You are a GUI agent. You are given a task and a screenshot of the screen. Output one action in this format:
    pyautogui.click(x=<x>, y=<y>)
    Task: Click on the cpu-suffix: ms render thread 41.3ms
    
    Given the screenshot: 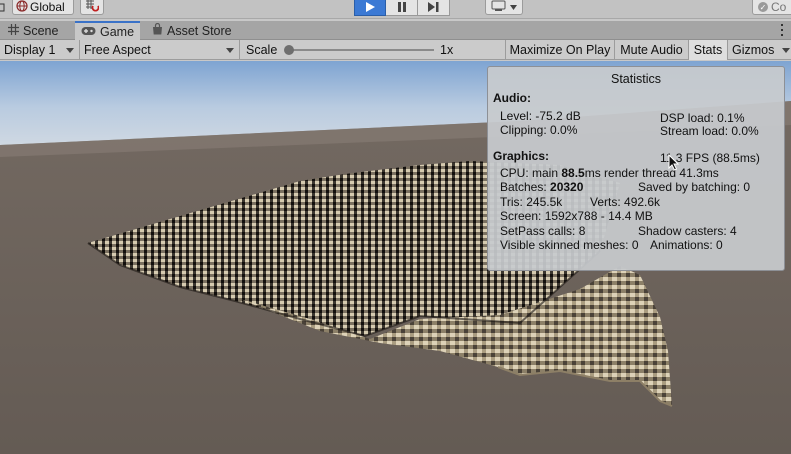 What is the action you would take?
    pyautogui.click(x=651, y=173)
    